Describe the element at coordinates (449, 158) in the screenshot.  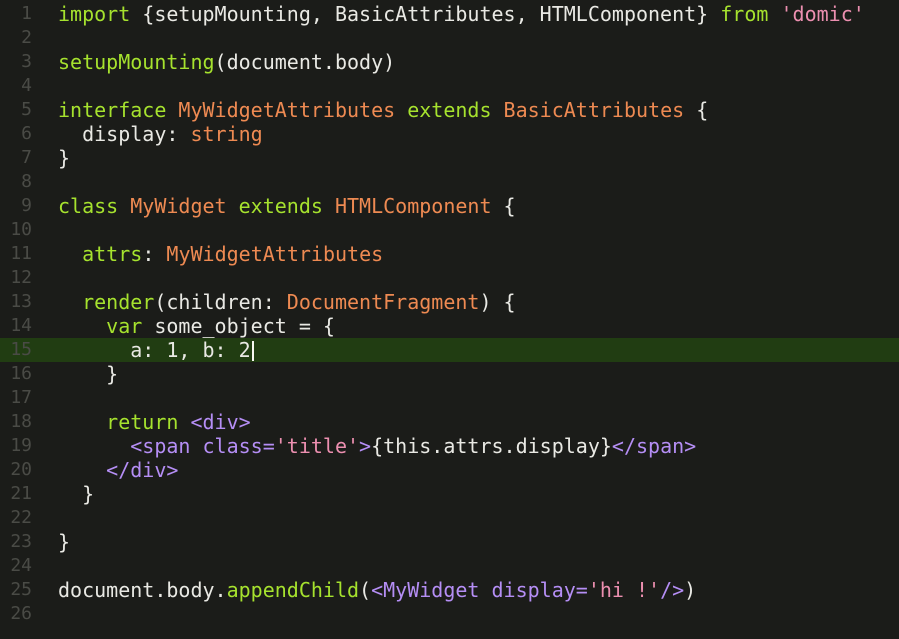
I see `code-line: 7}` at that location.